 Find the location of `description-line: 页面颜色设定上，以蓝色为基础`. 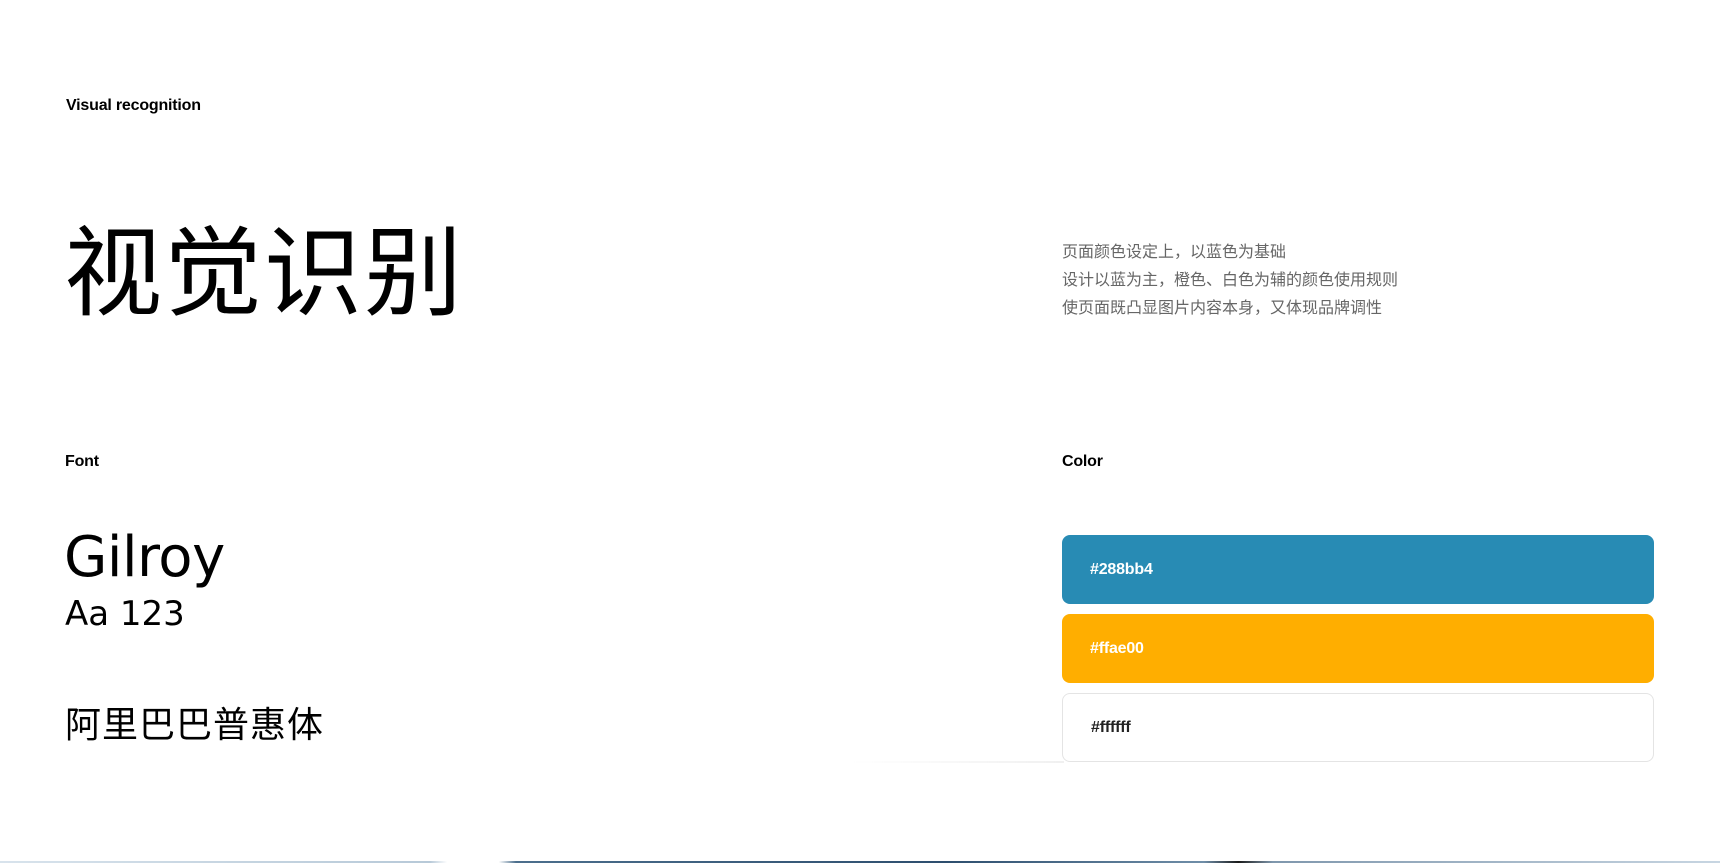

description-line: 页面颜色设定上，以蓝色为基础 is located at coordinates (1174, 251).